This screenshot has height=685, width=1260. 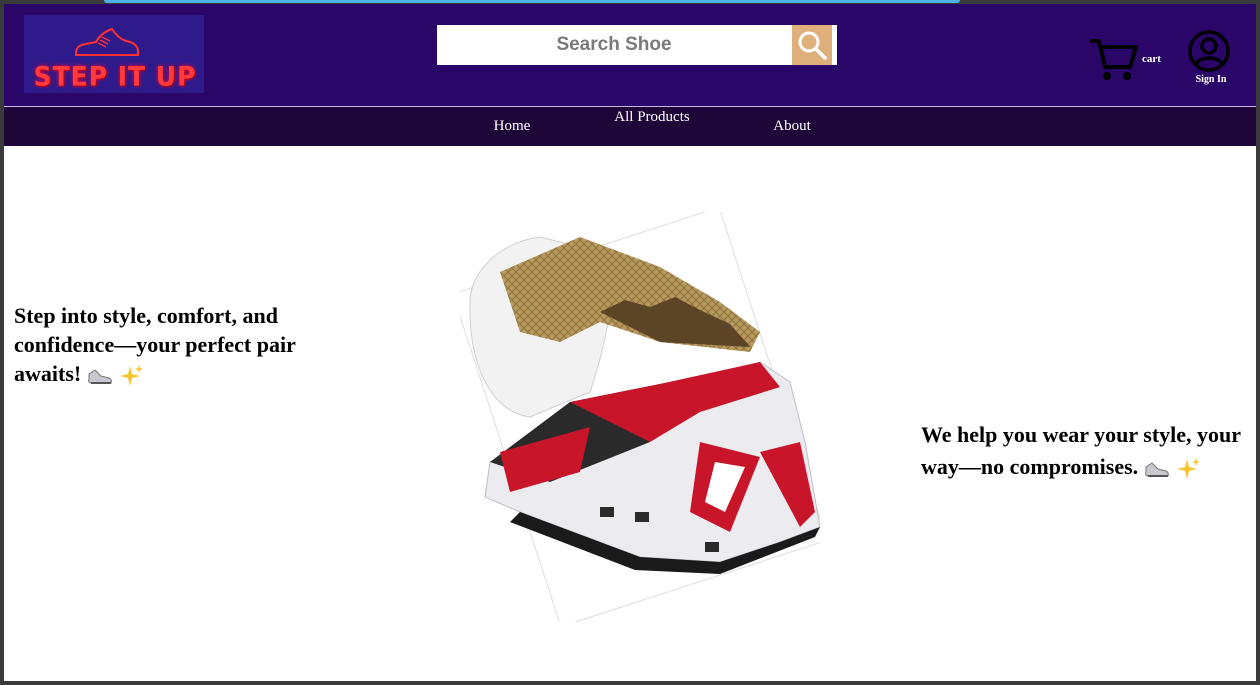 I want to click on nav-all-products: All Products, so click(x=652, y=117).